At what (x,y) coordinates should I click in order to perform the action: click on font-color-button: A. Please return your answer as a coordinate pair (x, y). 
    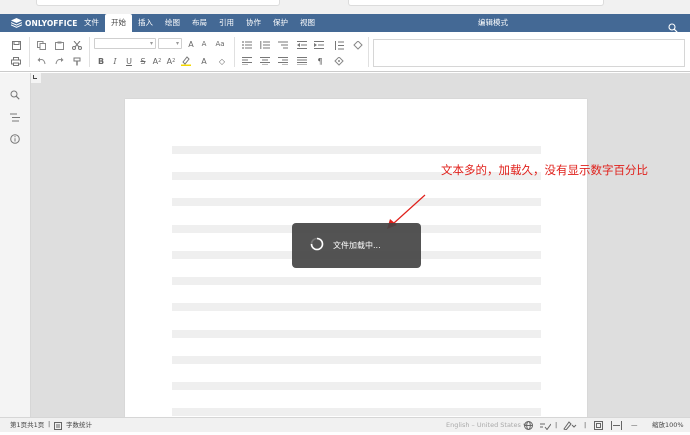
    Looking at the image, I should click on (204, 61).